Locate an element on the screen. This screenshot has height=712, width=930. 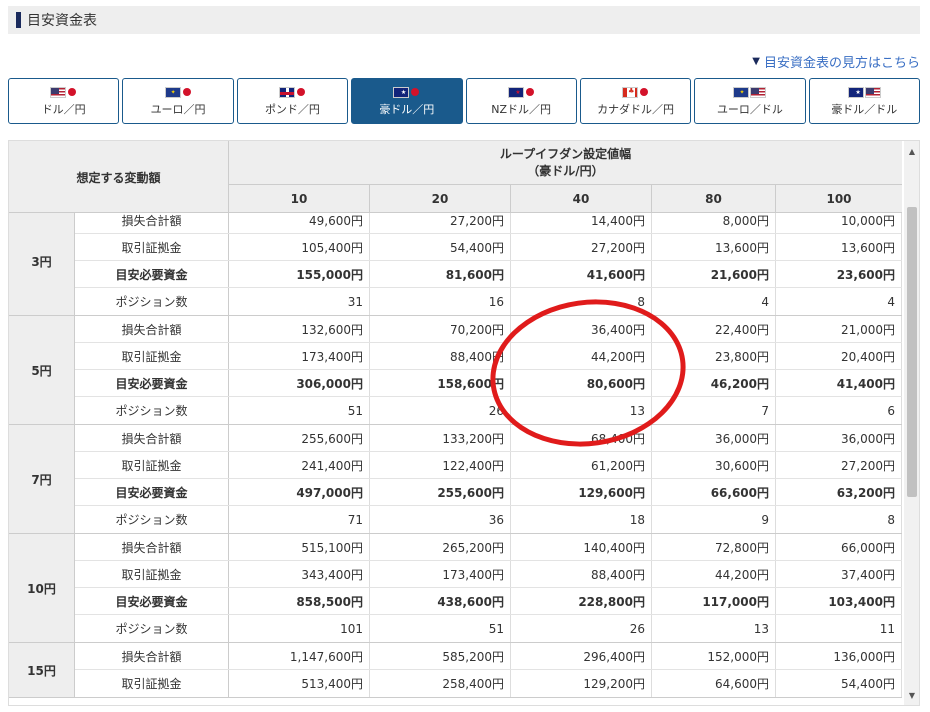
chevron-down-icon: ▼ is located at coordinates (756, 61).